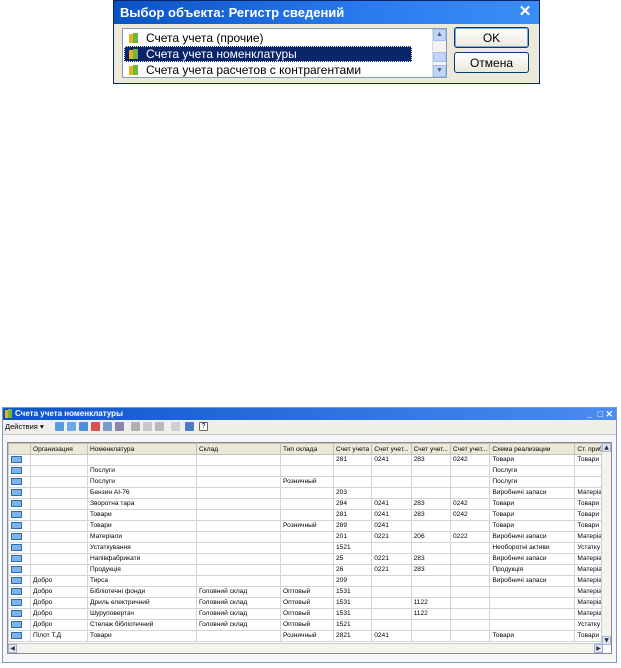 The height and width of the screenshot is (668, 621). What do you see at coordinates (305, 648) in the screenshot?
I see `horizontal-scrollbar: ◀ ▶` at bounding box center [305, 648].